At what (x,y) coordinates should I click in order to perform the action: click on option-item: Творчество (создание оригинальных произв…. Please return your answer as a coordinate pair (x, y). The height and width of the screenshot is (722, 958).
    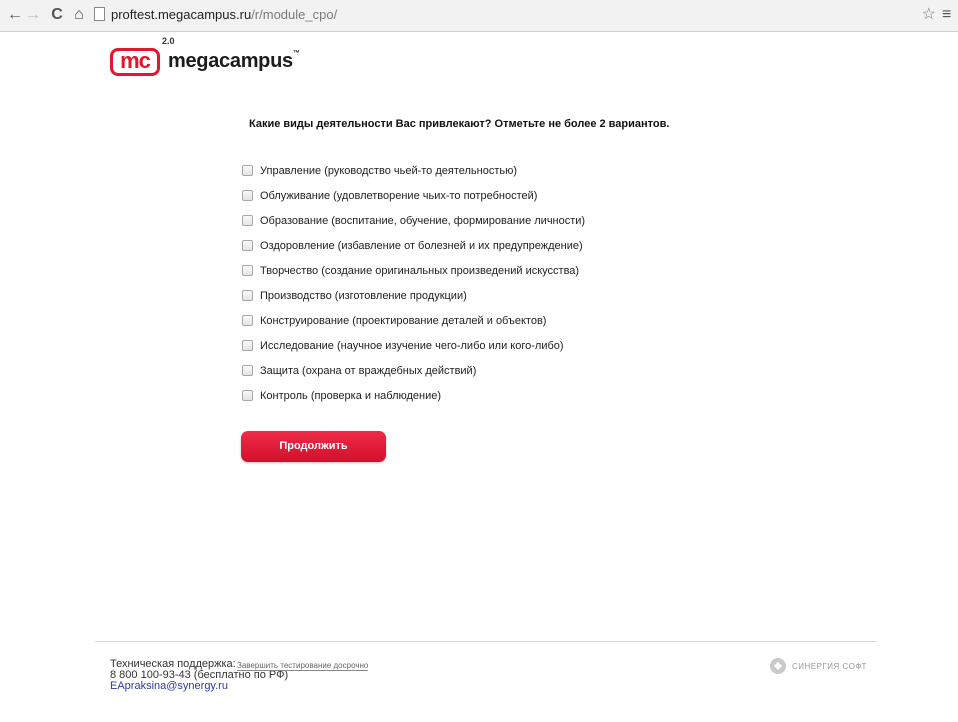
    Looking at the image, I should click on (413, 270).